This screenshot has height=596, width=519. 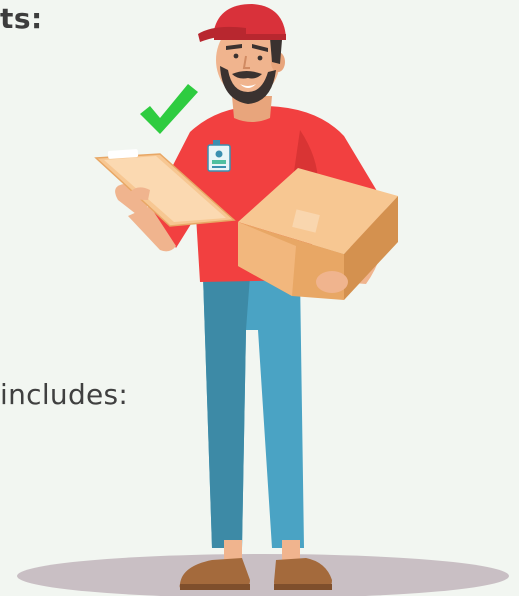 What do you see at coordinates (169, 109) in the screenshot?
I see `check-mark-icon` at bounding box center [169, 109].